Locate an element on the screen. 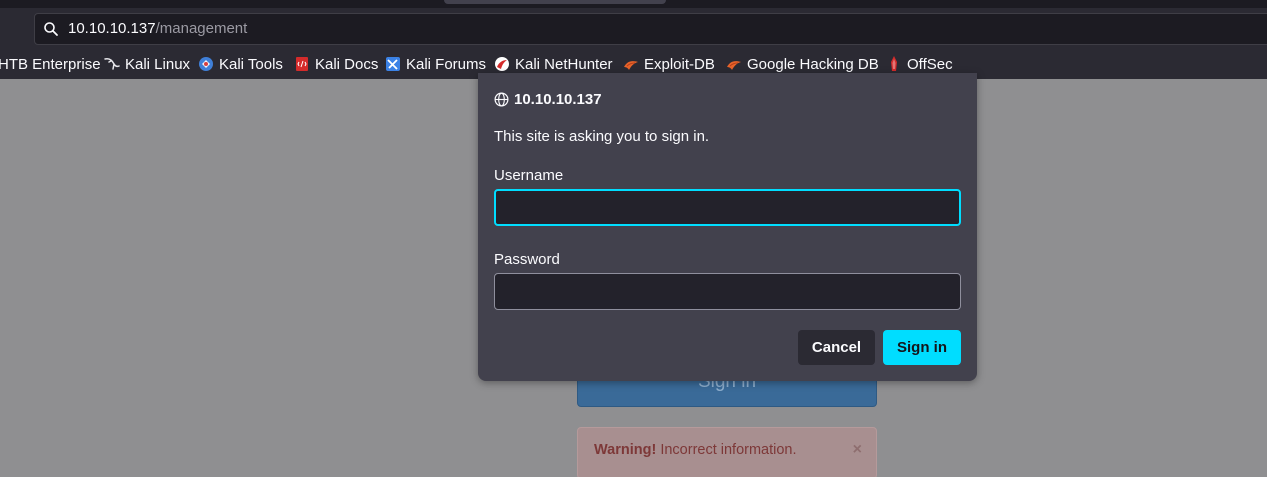 The width and height of the screenshot is (1267, 477). bookmark-kali-linux: Kali Linux is located at coordinates (147, 64).